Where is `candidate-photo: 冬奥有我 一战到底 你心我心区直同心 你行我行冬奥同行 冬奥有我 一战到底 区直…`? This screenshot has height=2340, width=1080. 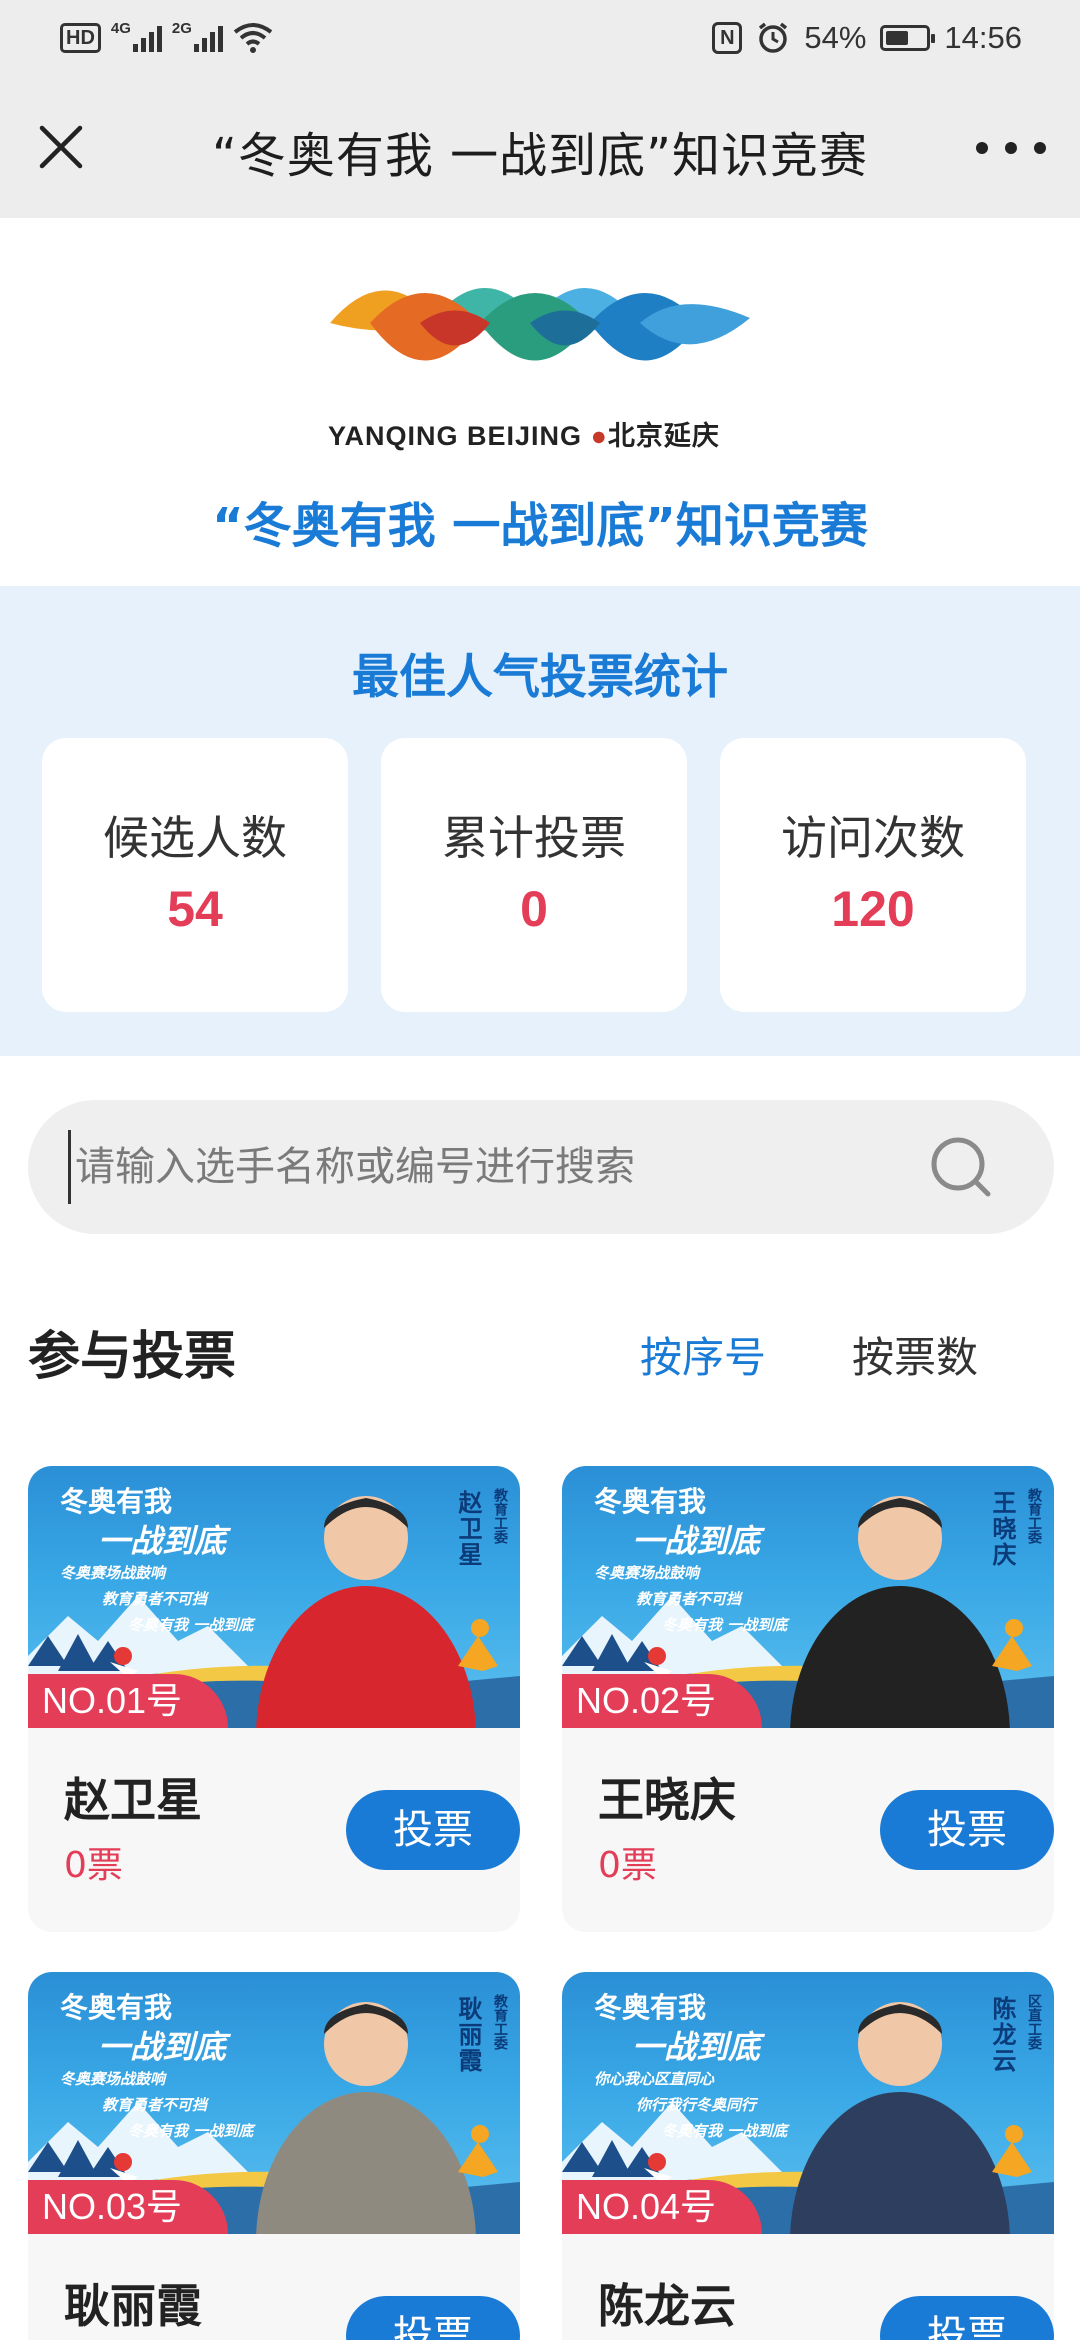
candidate-photo: 冬奥有我 一战到底 你心我心区直同心 你行我行冬奥同行 冬奥有我 一战到底 区直… is located at coordinates (808, 2103).